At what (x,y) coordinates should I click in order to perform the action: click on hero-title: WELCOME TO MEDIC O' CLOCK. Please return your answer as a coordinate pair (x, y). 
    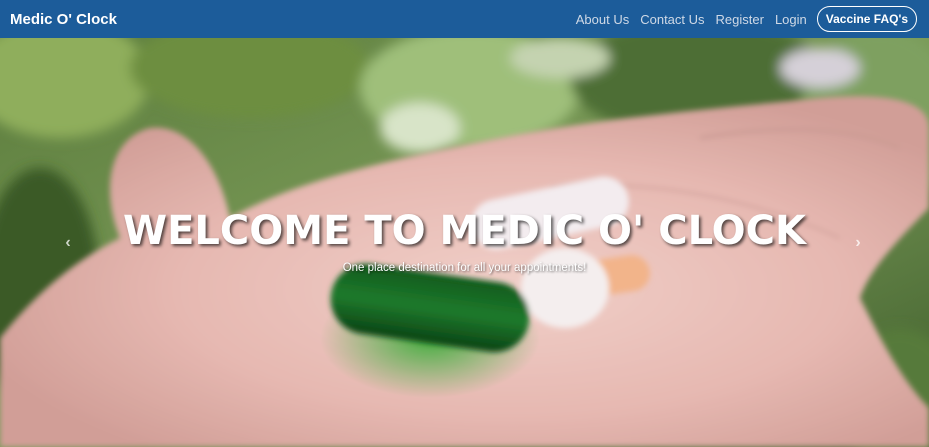
    Looking at the image, I should click on (464, 231).